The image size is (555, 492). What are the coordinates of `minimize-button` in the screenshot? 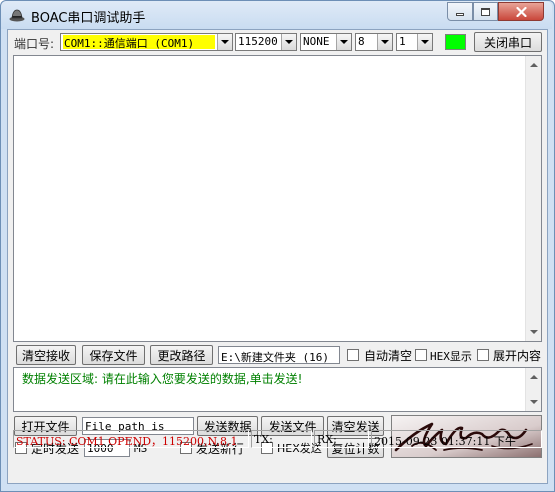 It's located at (460, 11).